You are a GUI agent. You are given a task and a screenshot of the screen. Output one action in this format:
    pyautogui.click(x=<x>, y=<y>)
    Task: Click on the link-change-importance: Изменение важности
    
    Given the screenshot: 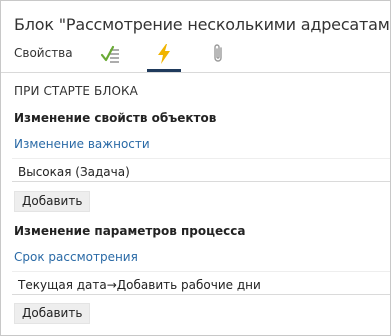 What is the action you would take?
    pyautogui.click(x=82, y=144)
    